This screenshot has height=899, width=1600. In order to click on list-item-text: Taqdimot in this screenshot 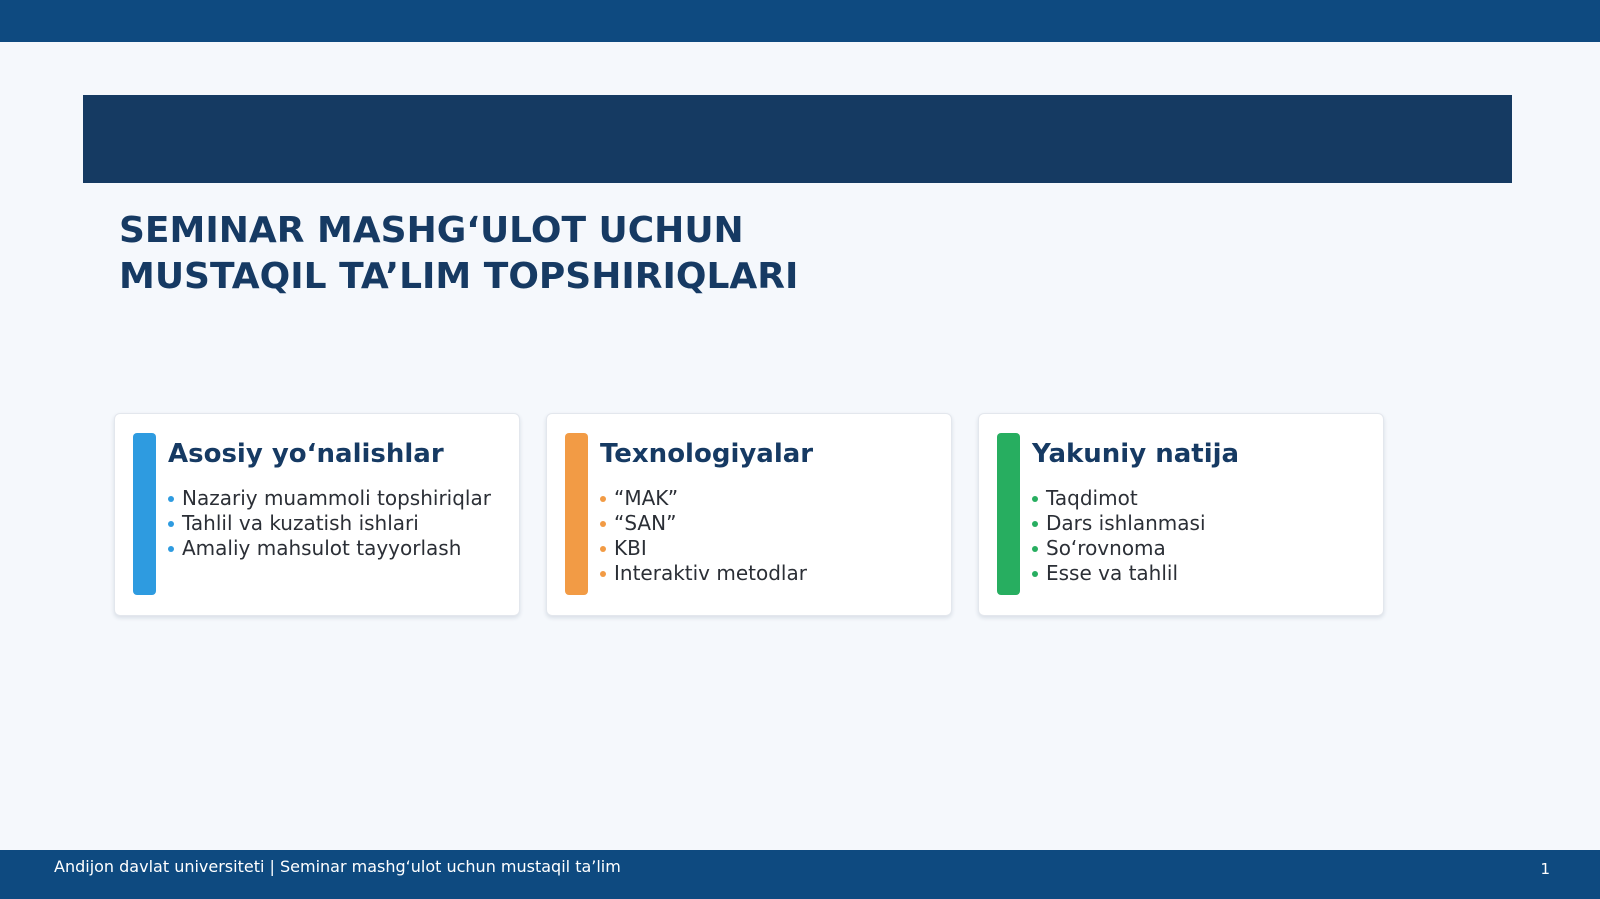, I will do `click(1092, 498)`.